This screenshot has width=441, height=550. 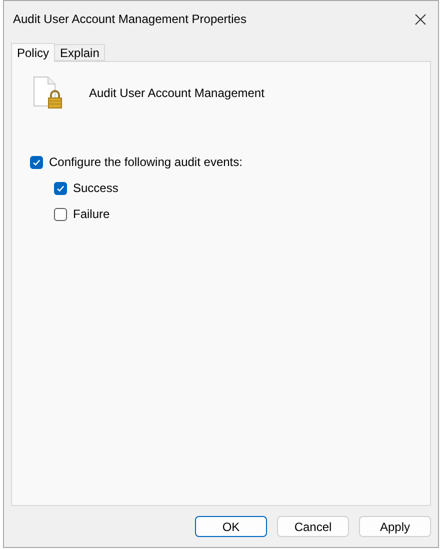 I want to click on dialog-button: Apply, so click(x=395, y=526).